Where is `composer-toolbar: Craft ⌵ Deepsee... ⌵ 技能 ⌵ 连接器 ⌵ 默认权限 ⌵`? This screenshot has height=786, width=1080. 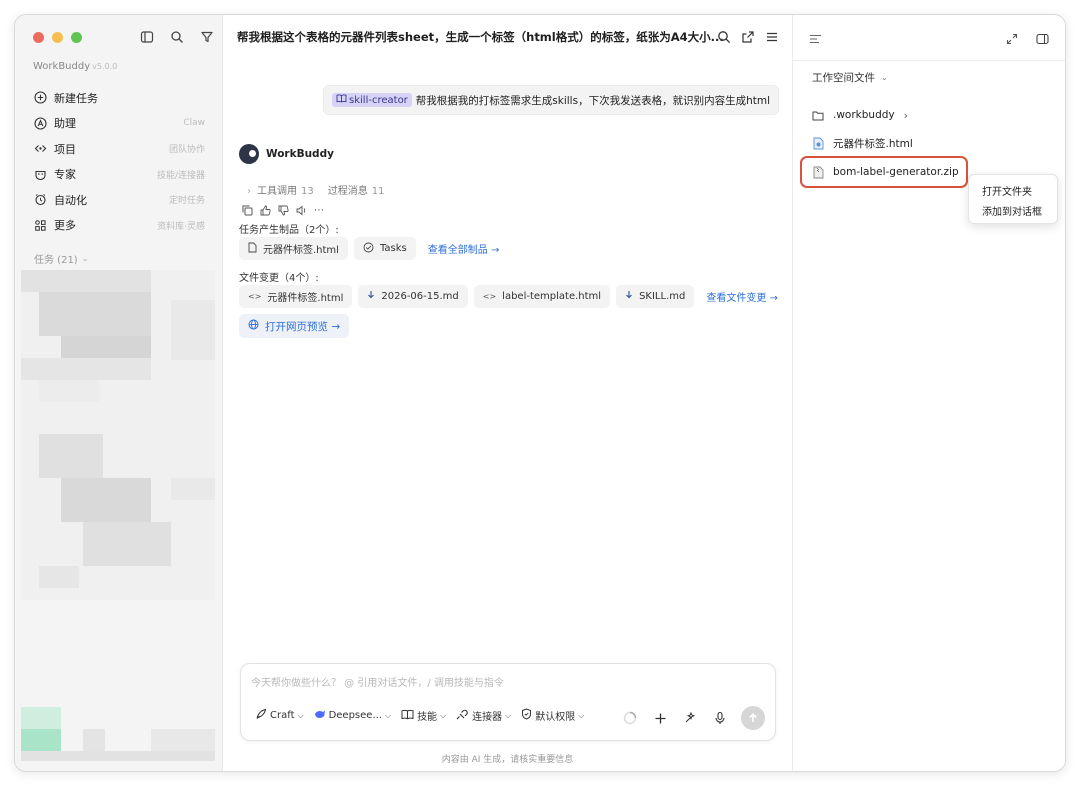
composer-toolbar: Craft ⌵ Deepsee... ⌵ 技能 ⌵ 连接器 ⌵ 默认权限 ⌵ is located at coordinates (419, 715).